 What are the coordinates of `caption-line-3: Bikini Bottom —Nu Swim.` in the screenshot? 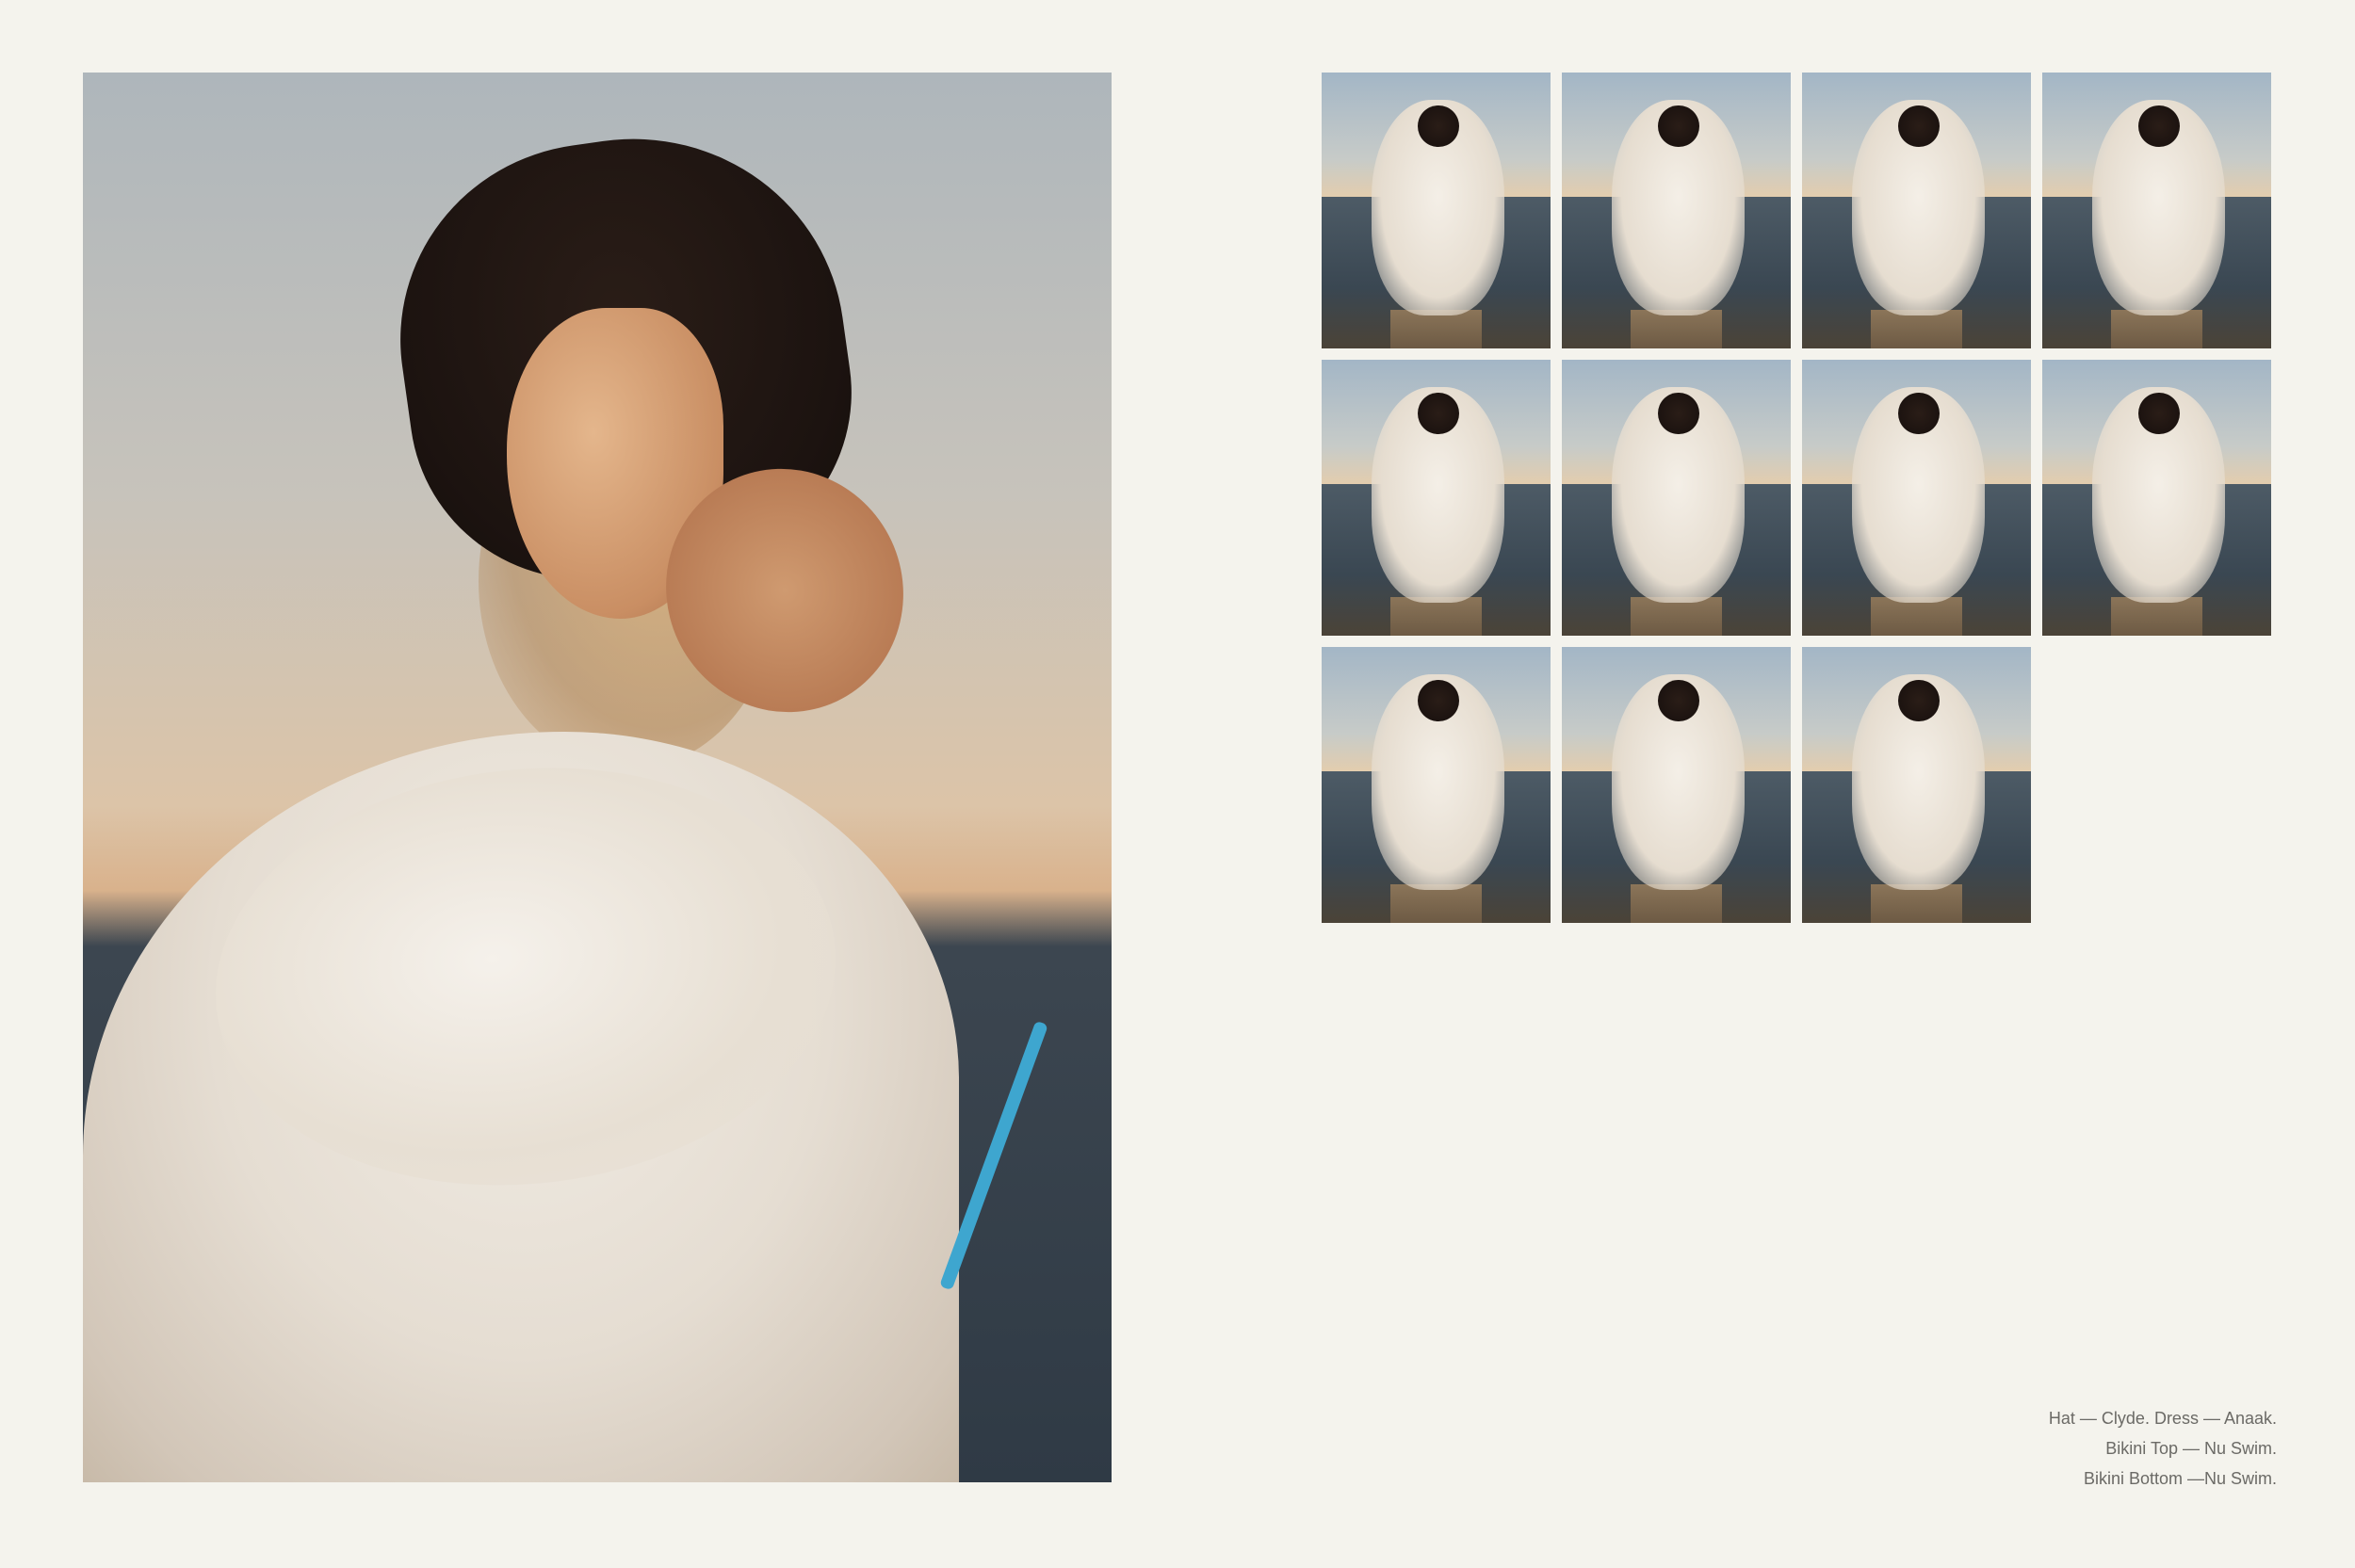 It's located at (2180, 1478).